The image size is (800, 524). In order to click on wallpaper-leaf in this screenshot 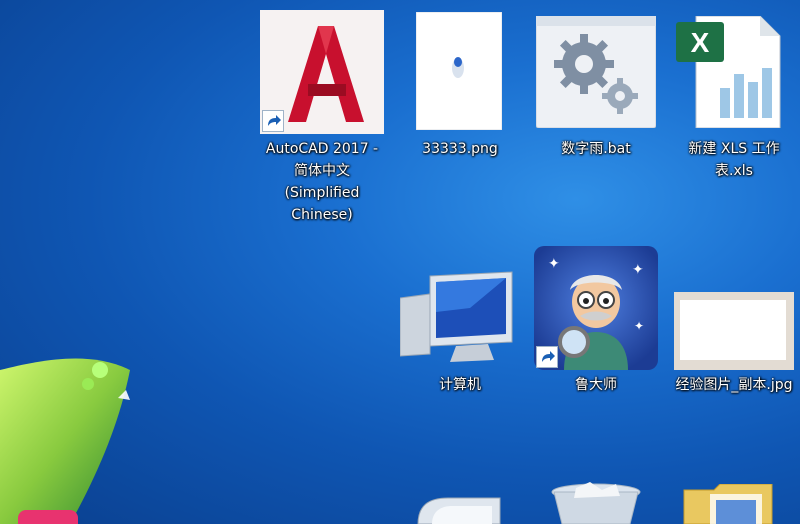, I will do `click(65, 441)`.